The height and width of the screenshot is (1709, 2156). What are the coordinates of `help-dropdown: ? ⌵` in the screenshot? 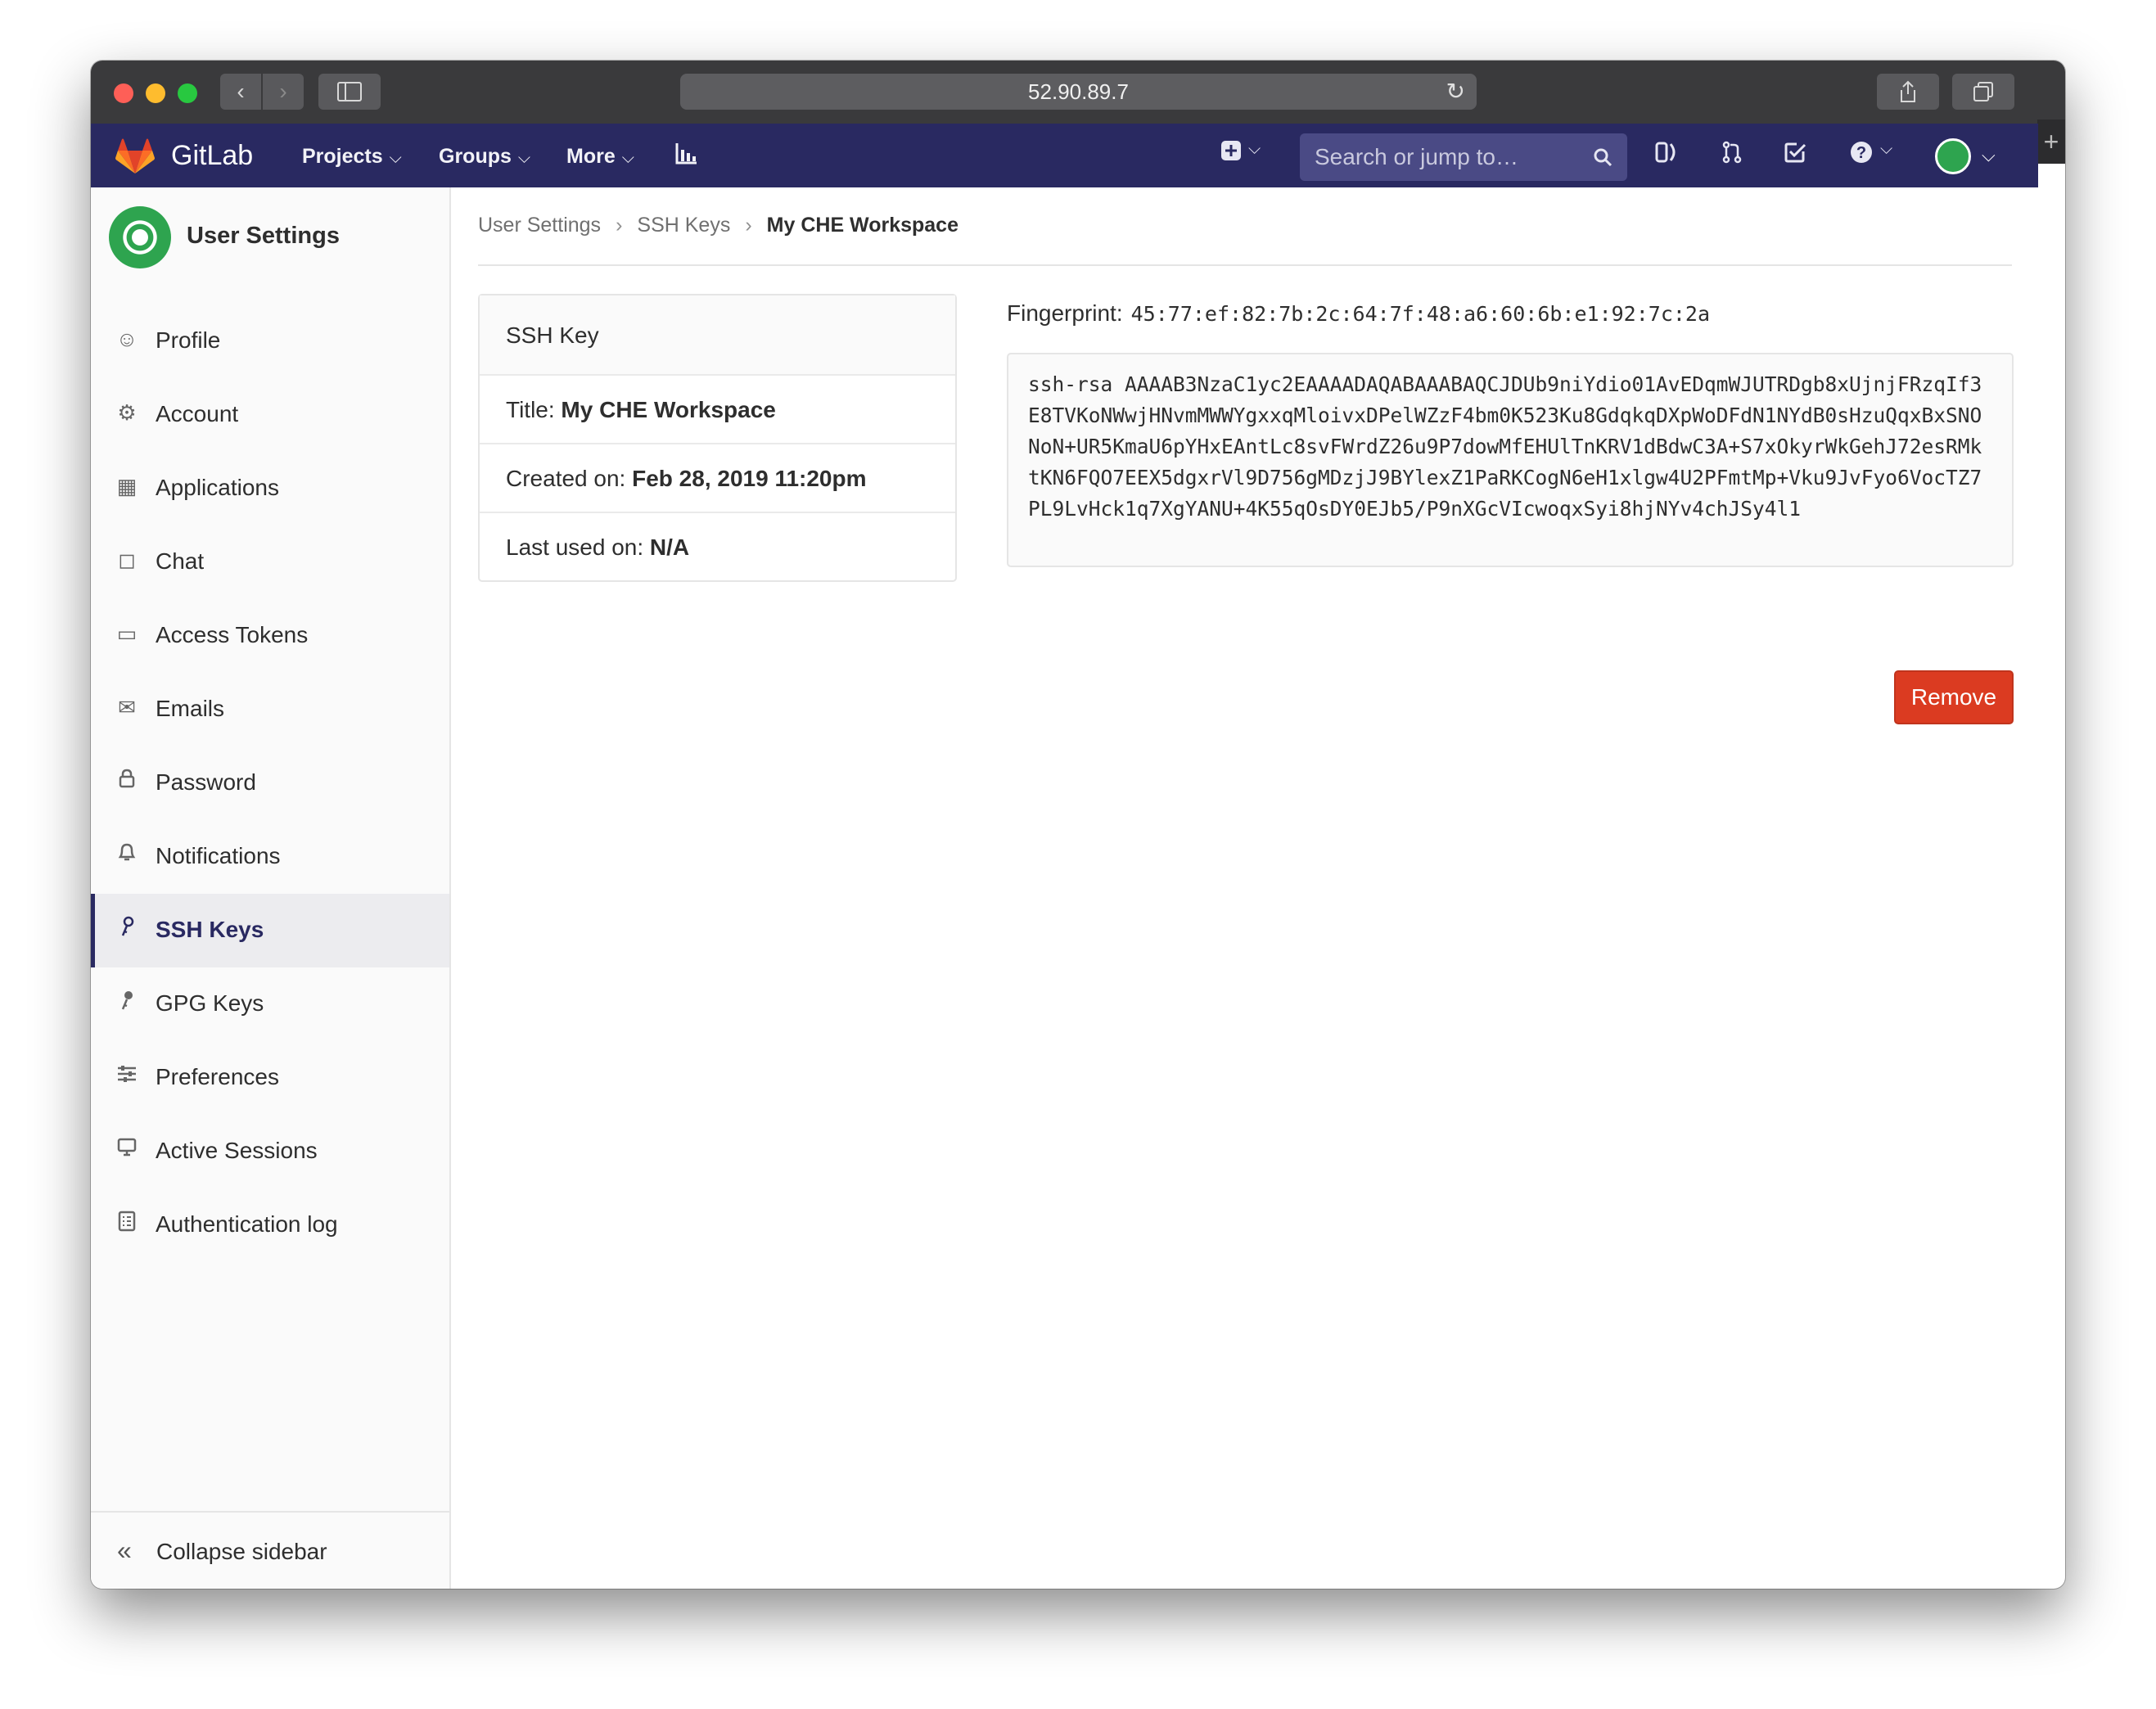 It's located at (1877, 155).